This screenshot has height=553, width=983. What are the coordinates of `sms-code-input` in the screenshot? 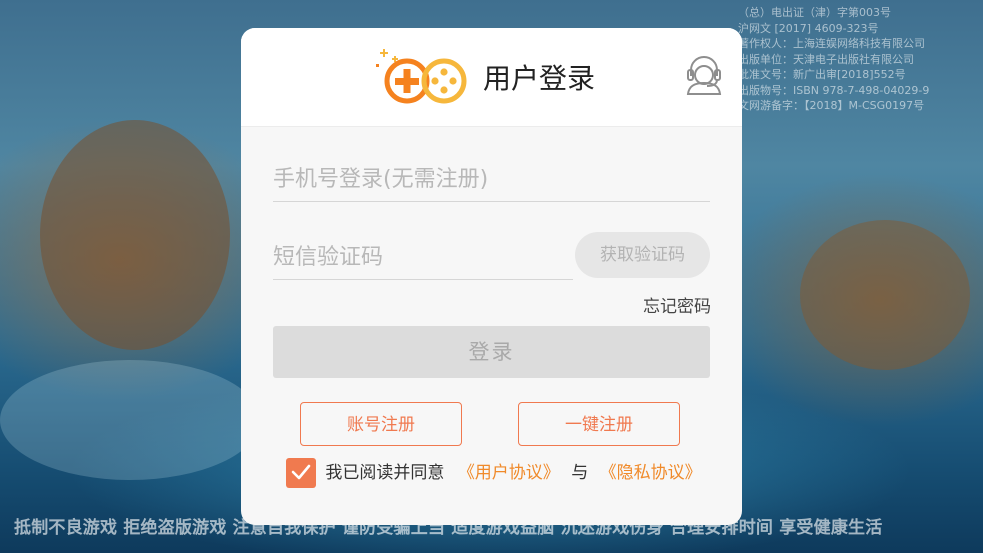 It's located at (423, 257).